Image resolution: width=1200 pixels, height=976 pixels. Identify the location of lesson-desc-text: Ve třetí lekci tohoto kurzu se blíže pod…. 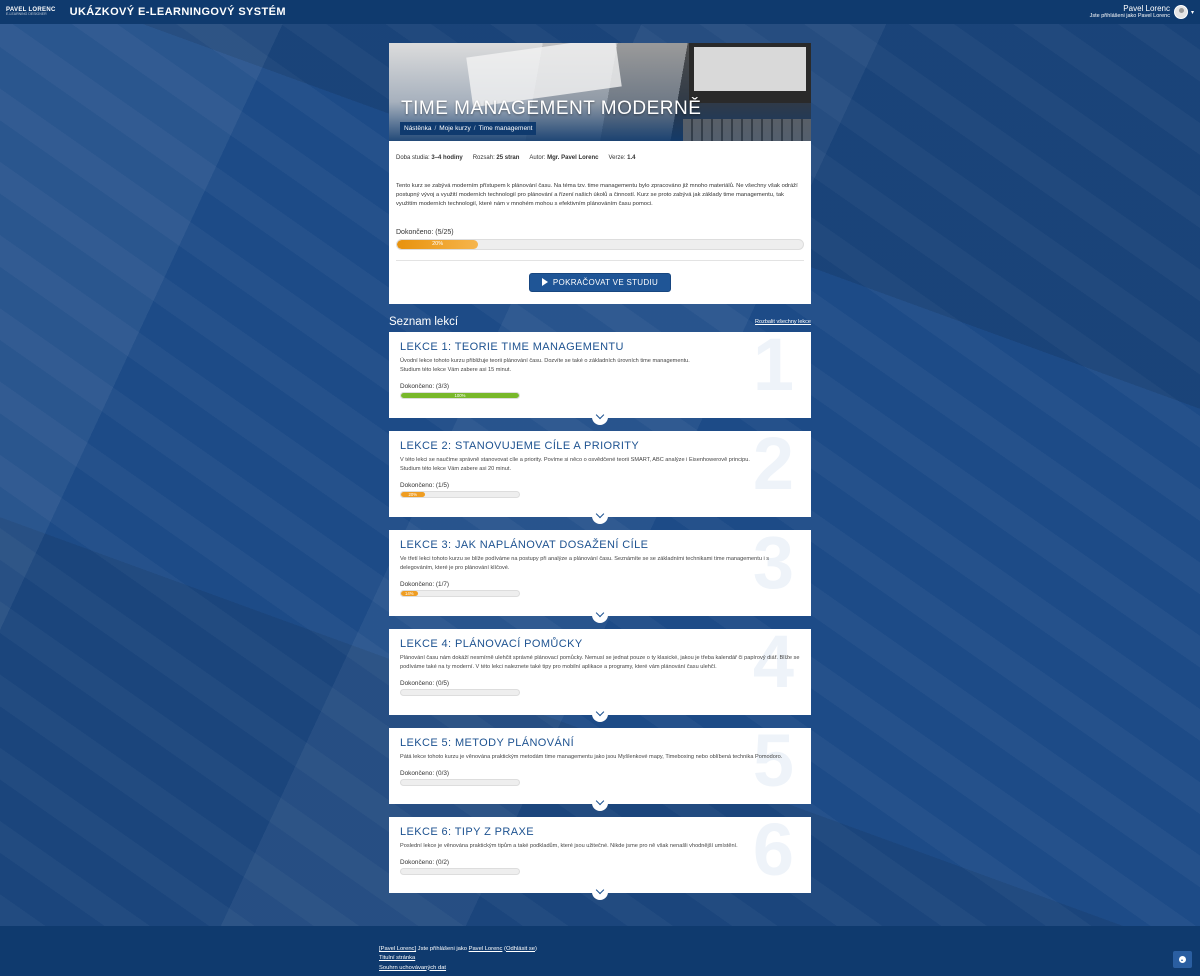
(585, 563).